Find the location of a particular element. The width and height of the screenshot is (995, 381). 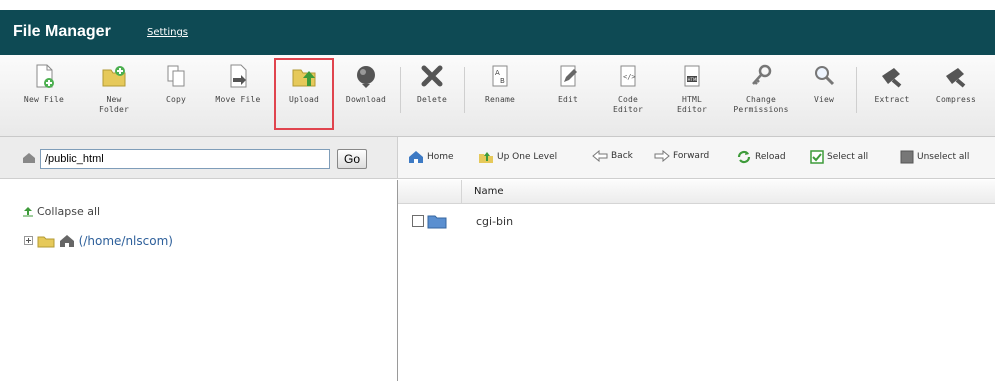

svg-text: HTML is located at coordinates (694, 79).